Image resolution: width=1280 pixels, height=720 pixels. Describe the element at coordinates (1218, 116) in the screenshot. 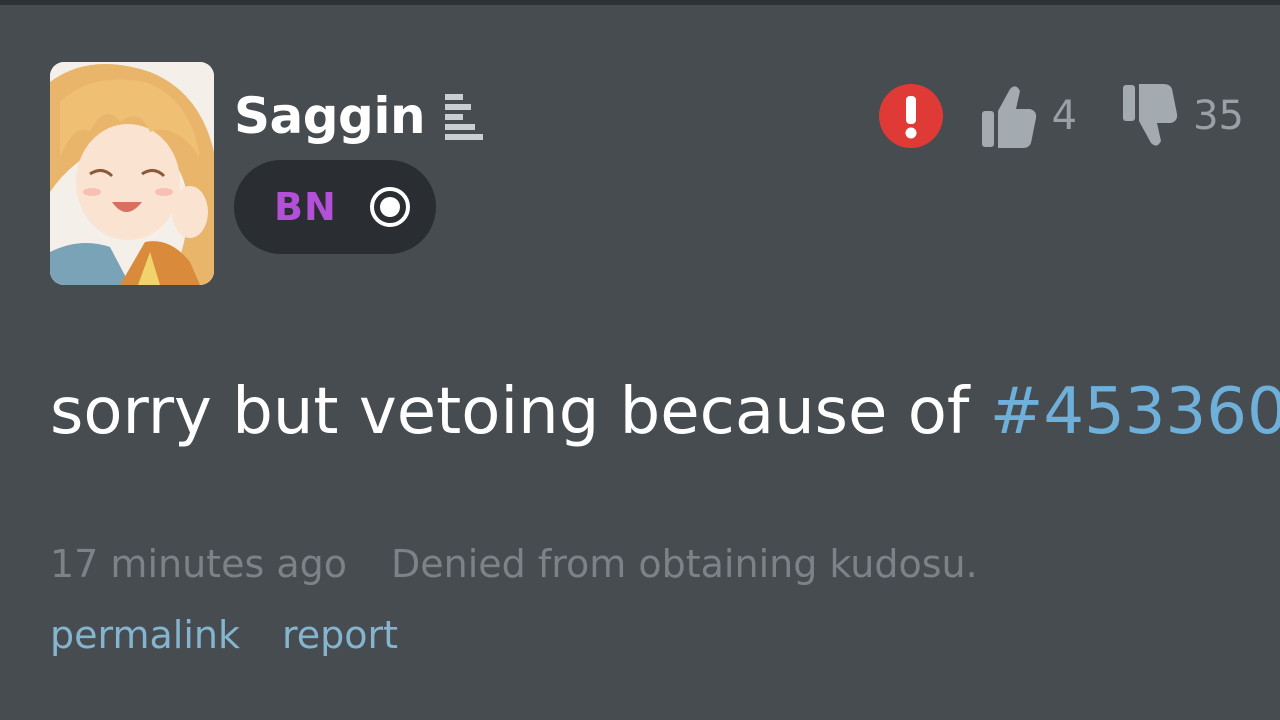

I see `downvote-count: 35` at that location.